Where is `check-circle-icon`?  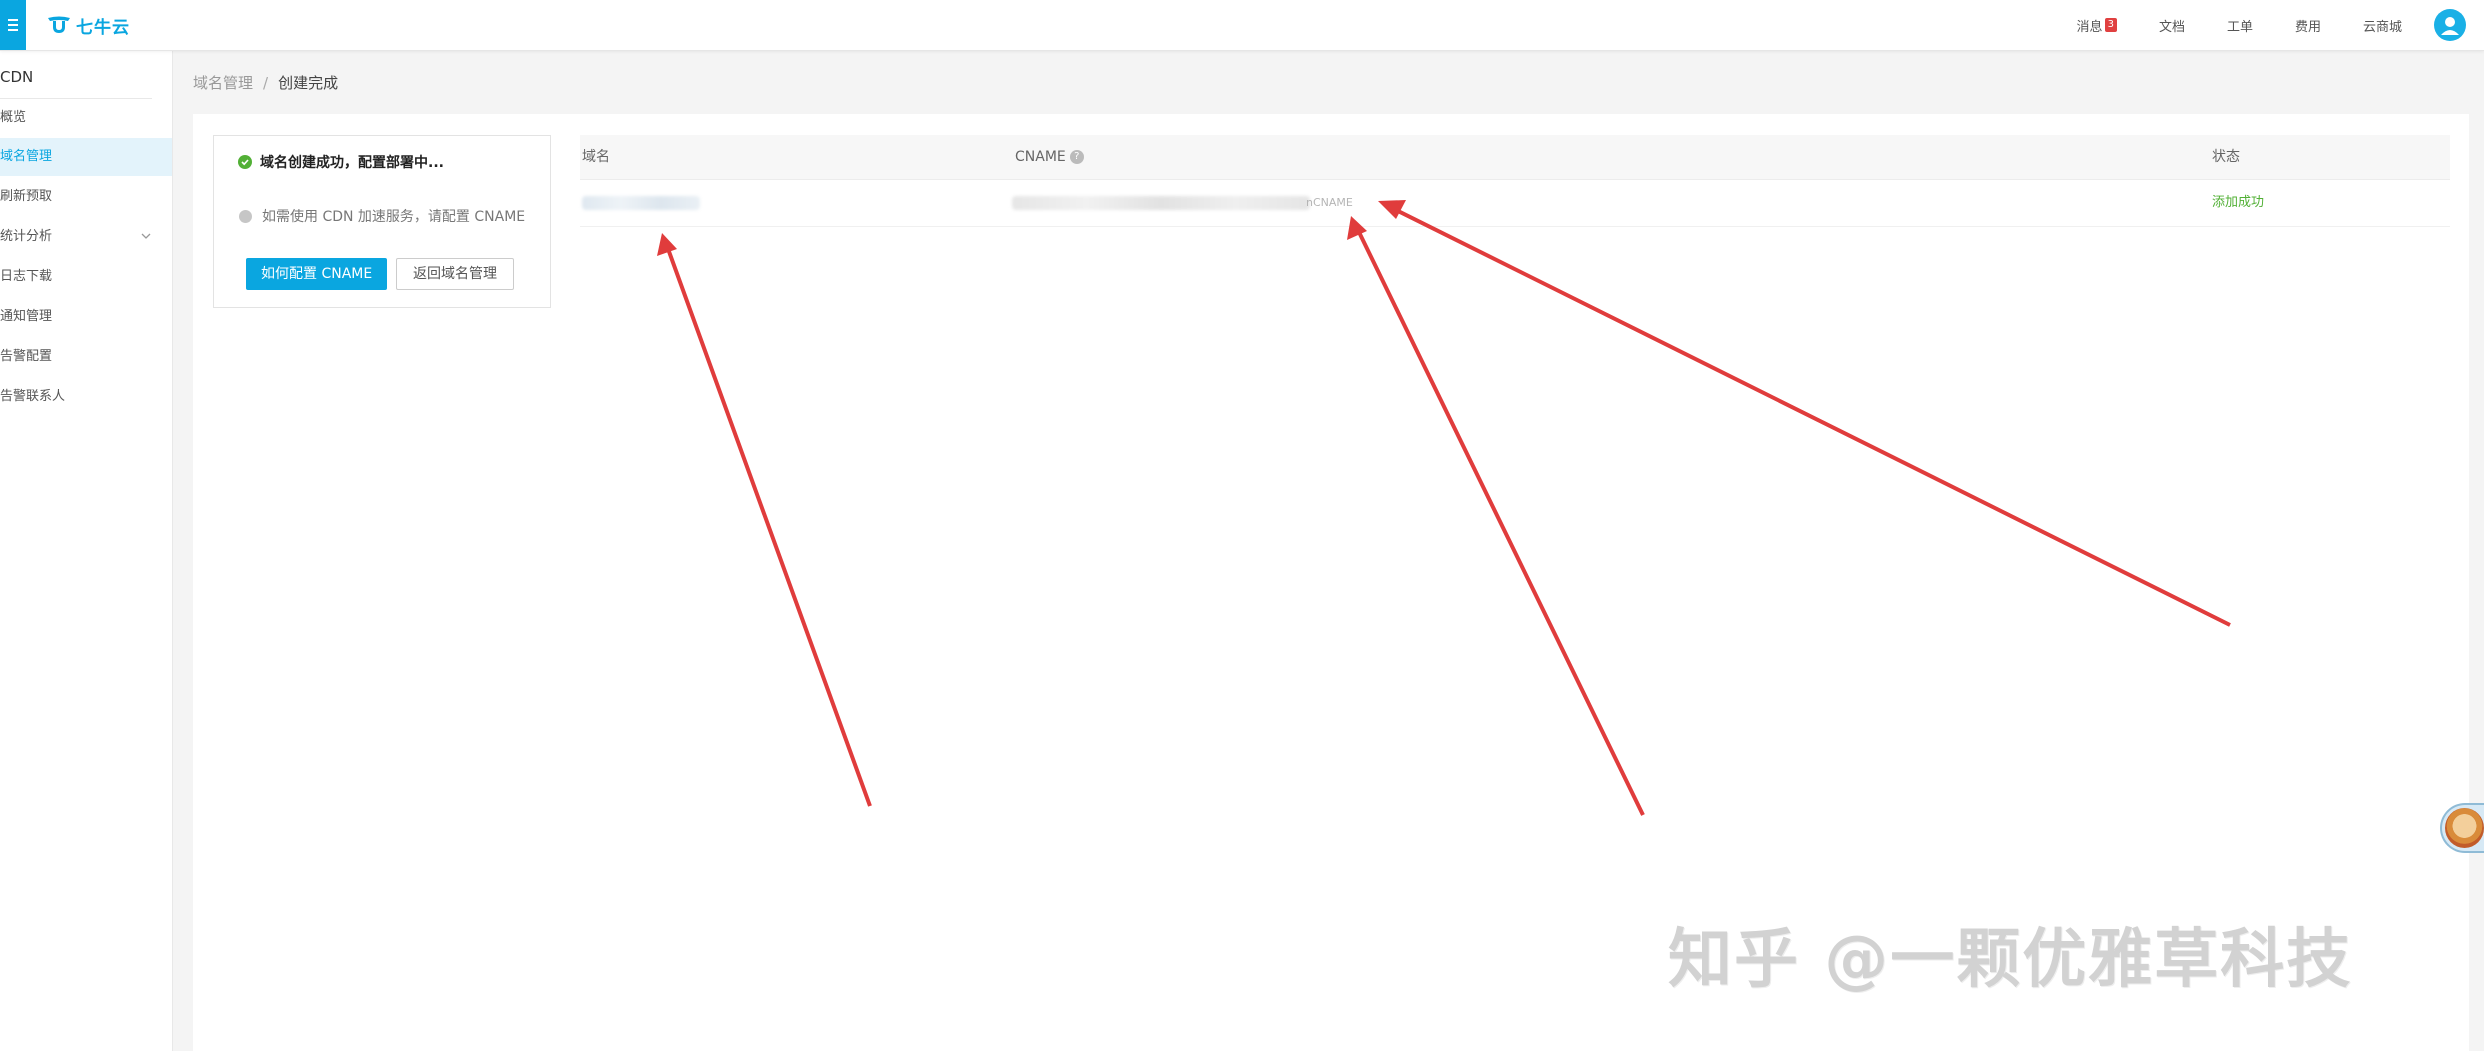 check-circle-icon is located at coordinates (245, 162).